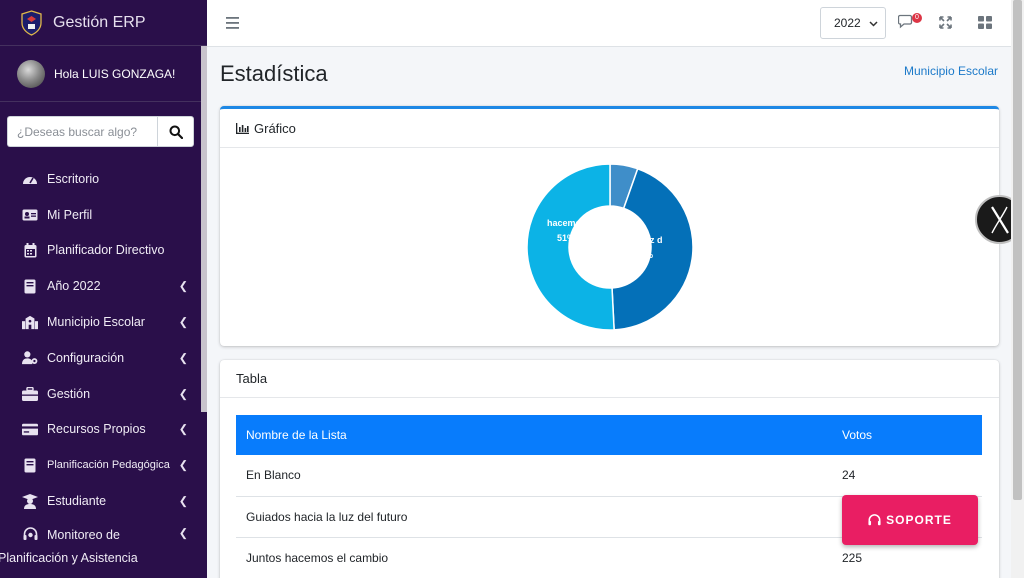 Image resolution: width=1024 pixels, height=578 pixels. I want to click on support-button: SOPORTE, so click(910, 520).